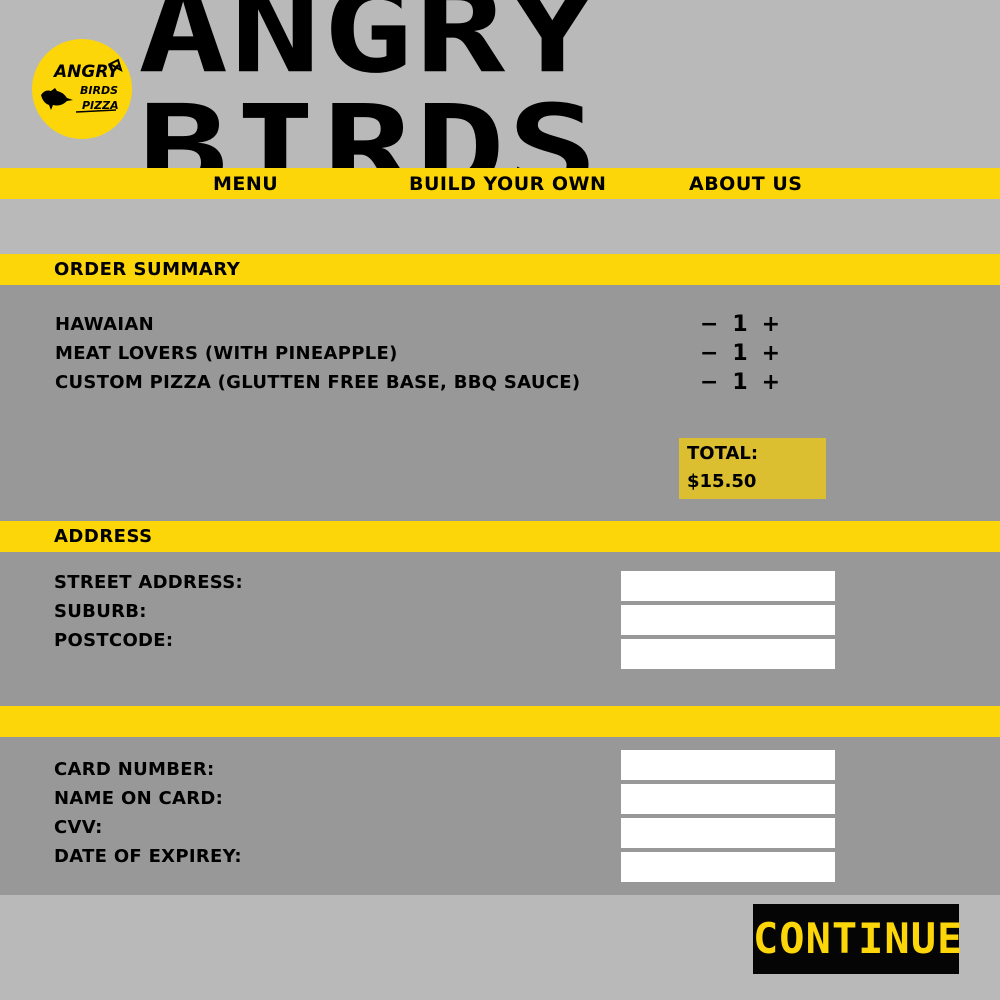 This screenshot has width=1000, height=1000. Describe the element at coordinates (149, 582) in the screenshot. I see `street-address-label: STREET ADDRESS:` at that location.